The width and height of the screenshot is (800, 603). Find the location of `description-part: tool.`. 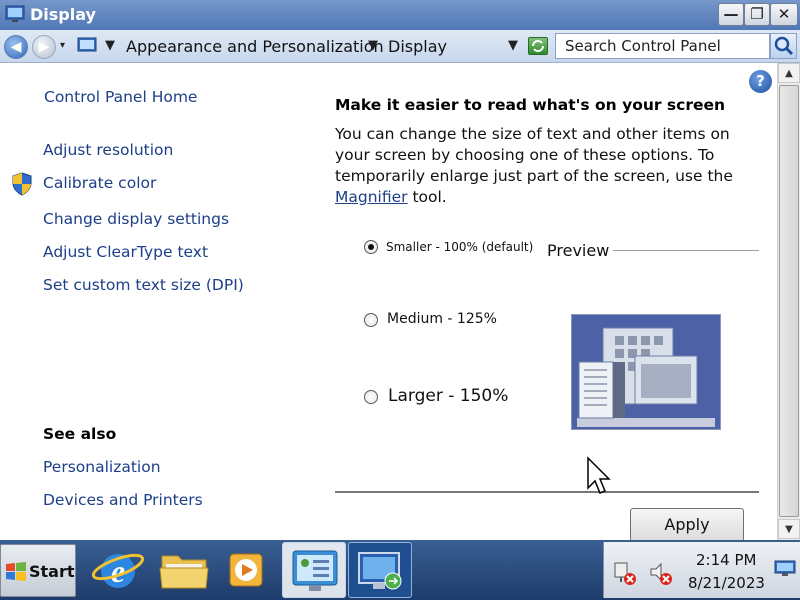

description-part: tool. is located at coordinates (427, 197).